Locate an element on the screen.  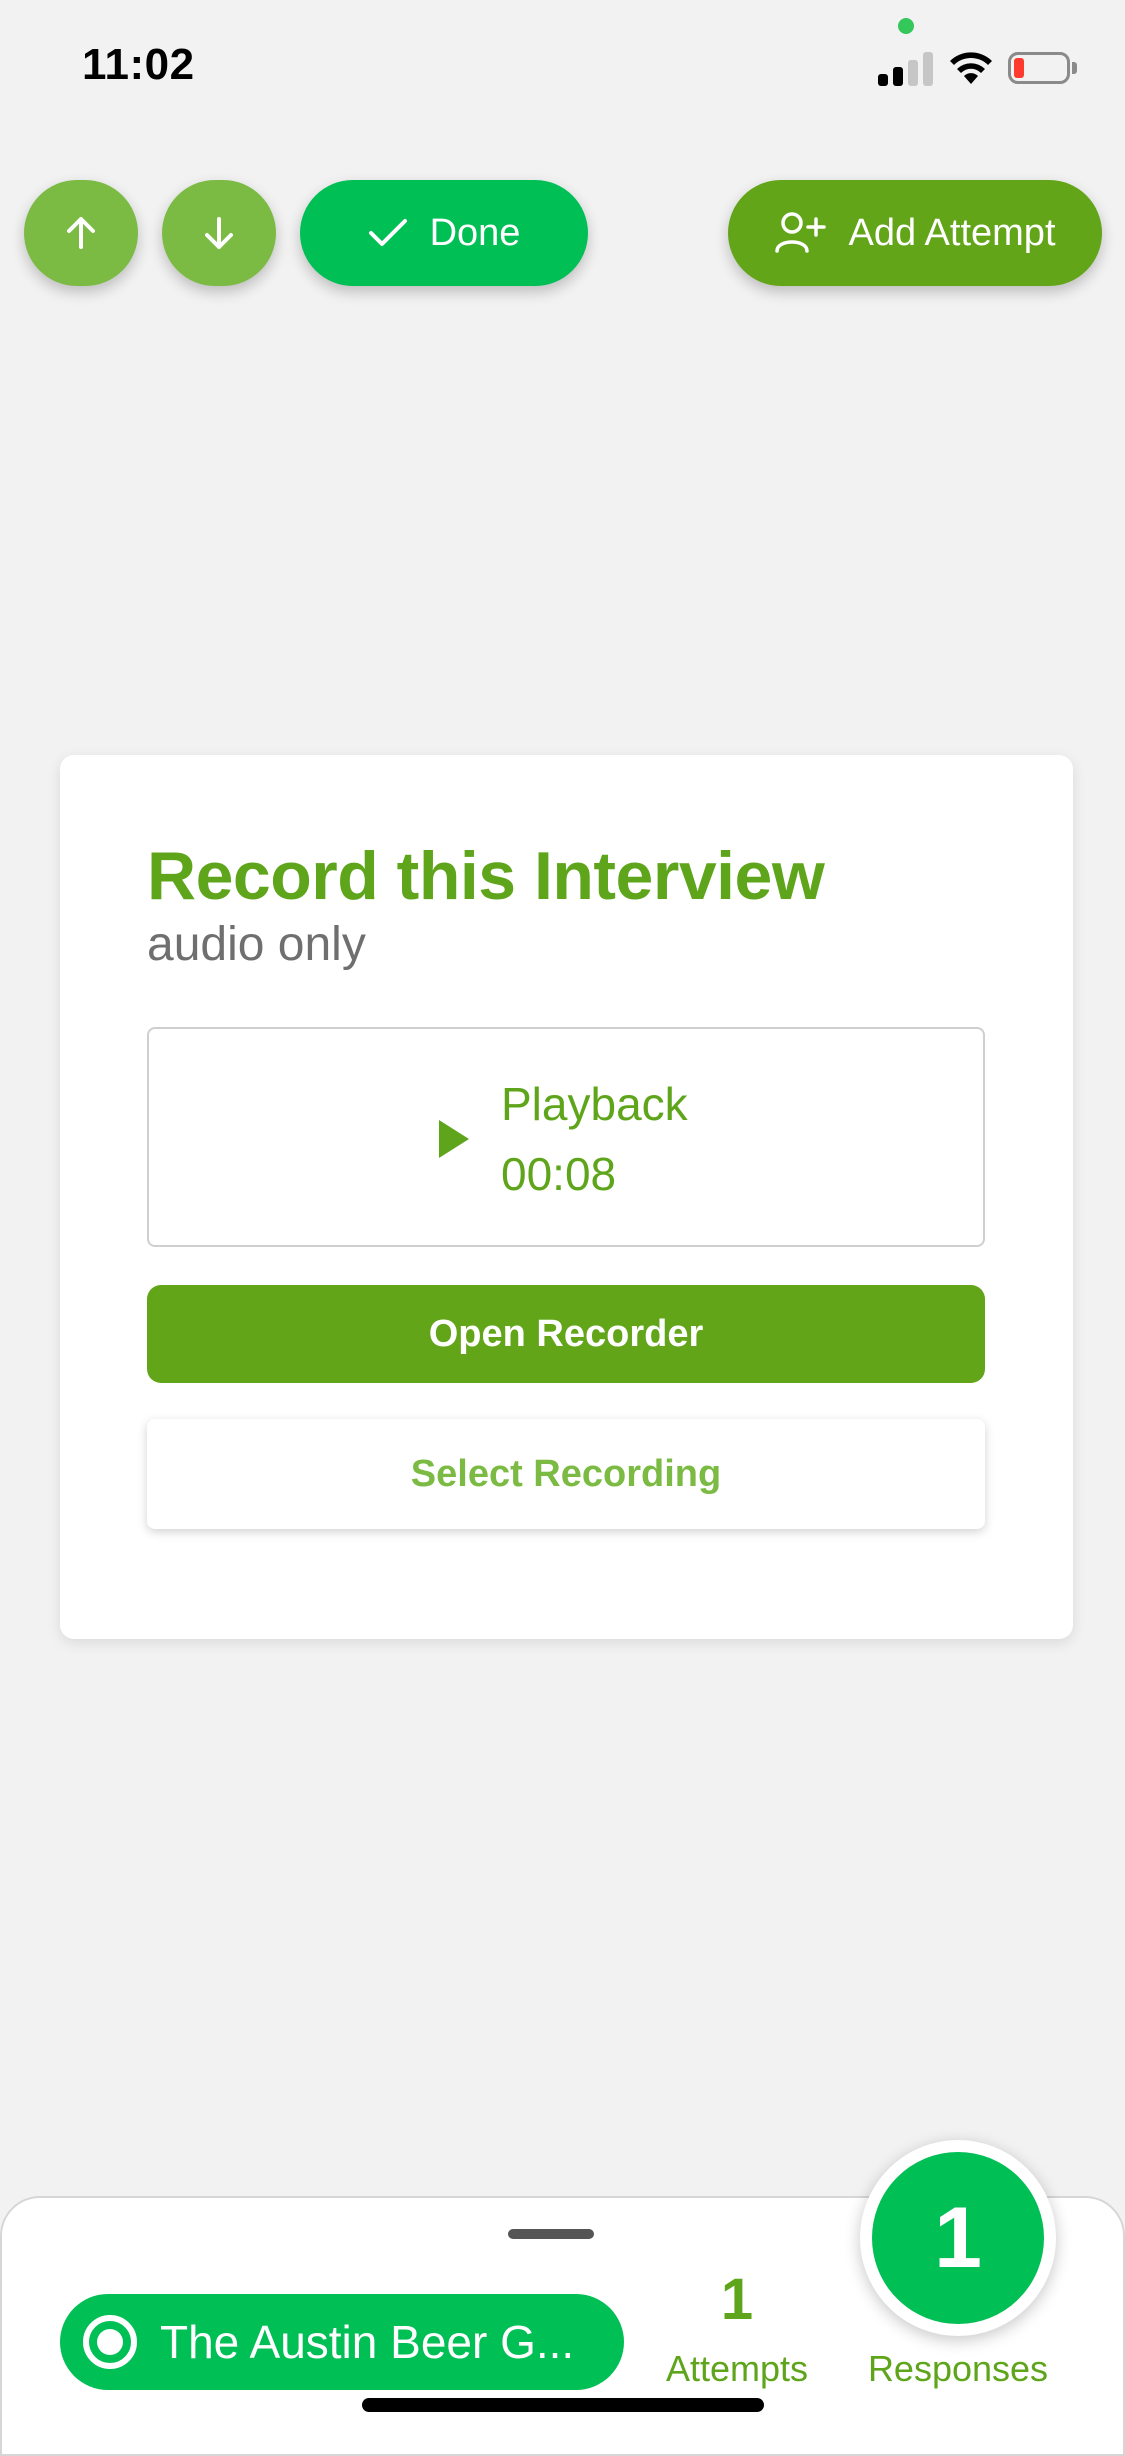
status-time: 11:02 is located at coordinates (138, 64).